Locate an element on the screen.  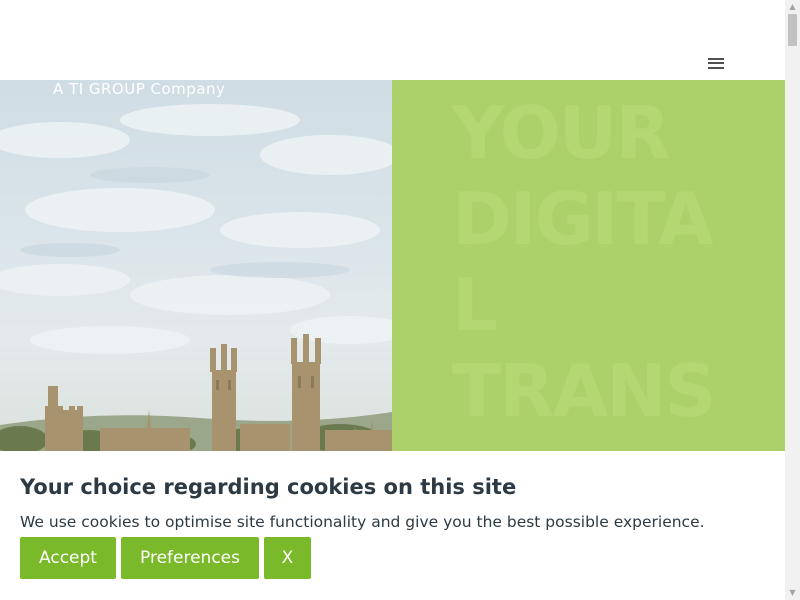
accept-cookies-button: Accept is located at coordinates (68, 558).